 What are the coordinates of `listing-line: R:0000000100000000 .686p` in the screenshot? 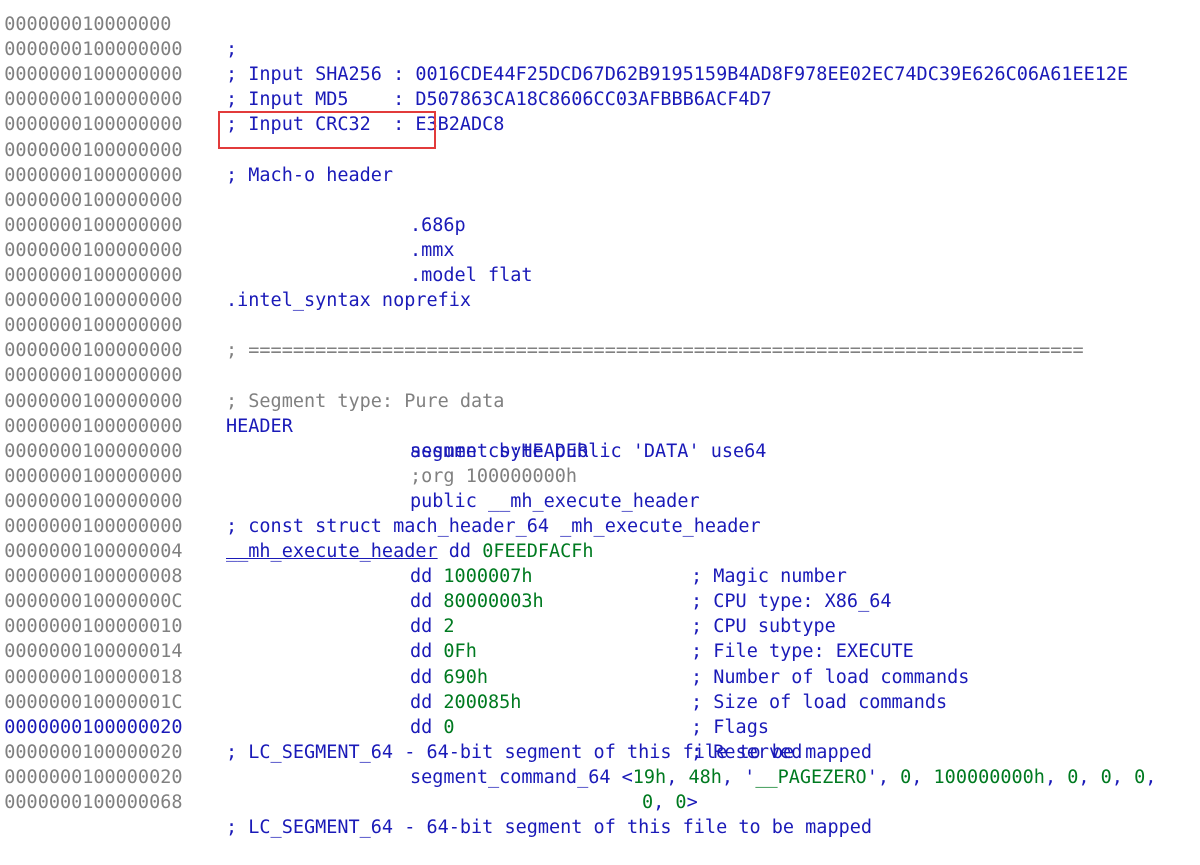 It's located at (600, 199).